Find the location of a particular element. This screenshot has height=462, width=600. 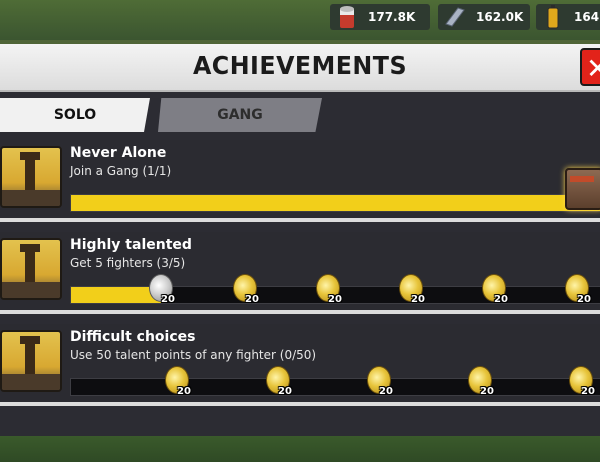

steel-bar-icon is located at coordinates (455, 17).